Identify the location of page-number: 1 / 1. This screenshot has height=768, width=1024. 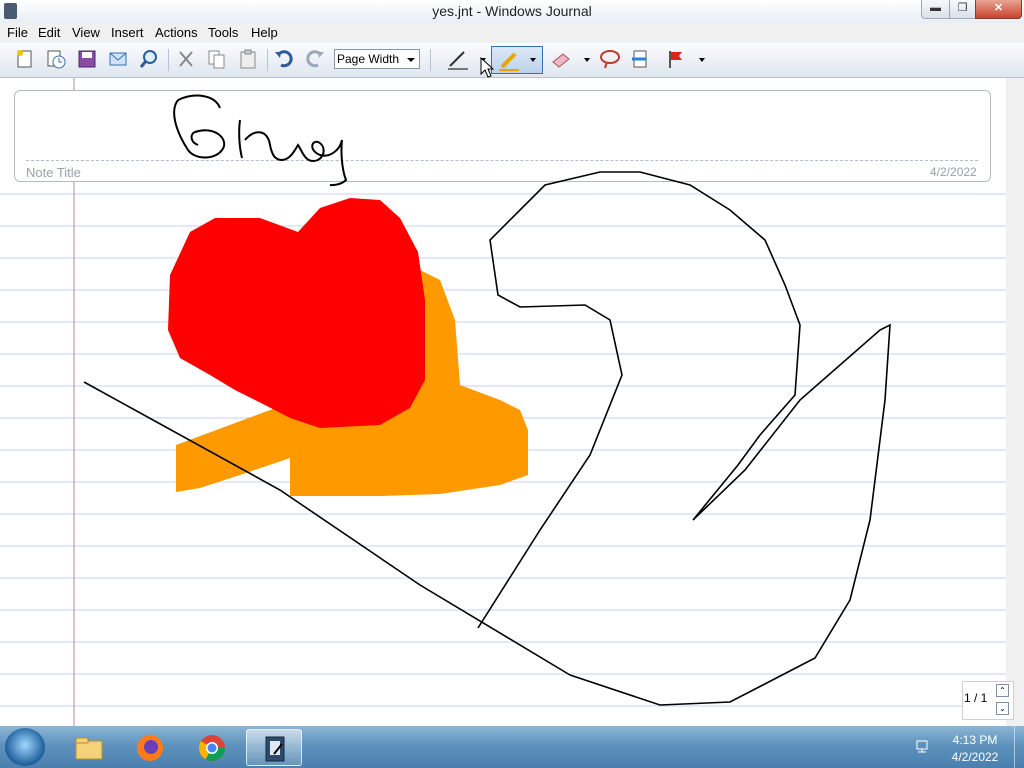
(976, 698).